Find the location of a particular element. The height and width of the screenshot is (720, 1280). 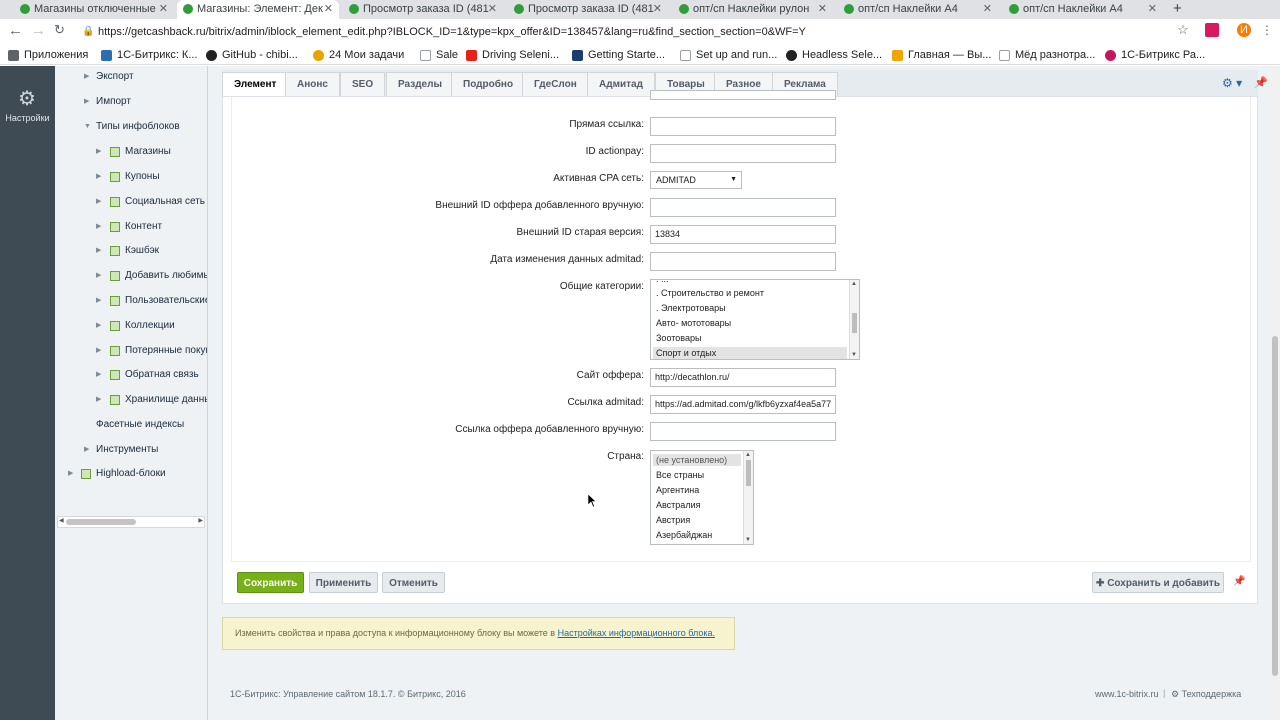

external-id-old-input: 13834 is located at coordinates (743, 234).